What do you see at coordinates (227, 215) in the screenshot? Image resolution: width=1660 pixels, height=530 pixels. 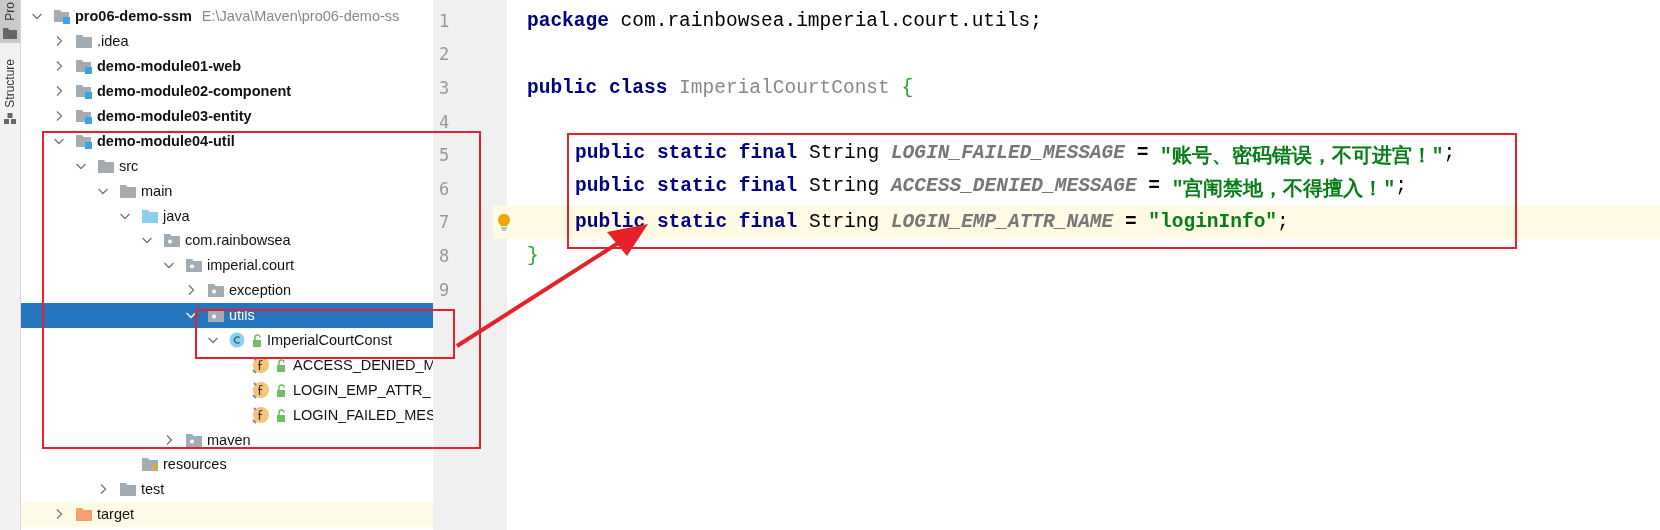 I see `tree-row: java` at bounding box center [227, 215].